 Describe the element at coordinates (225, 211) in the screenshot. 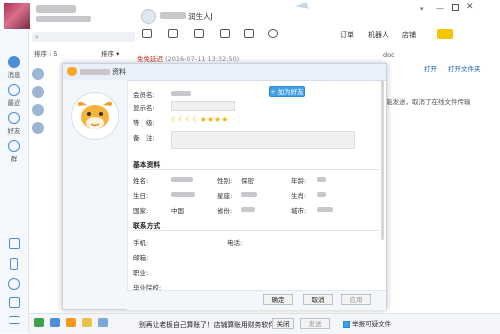

I see `province-label: 省份:` at that location.